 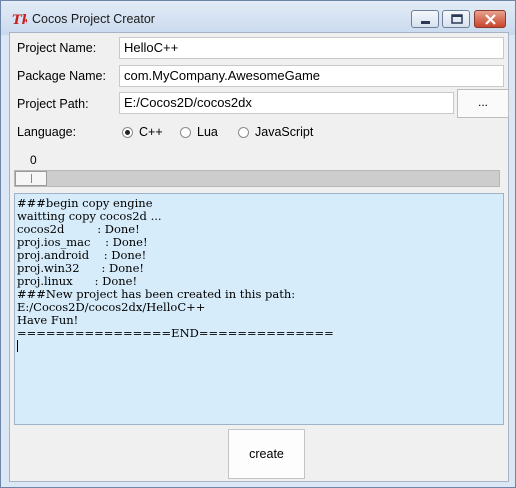 I want to click on maximize-icon, so click(x=457, y=19).